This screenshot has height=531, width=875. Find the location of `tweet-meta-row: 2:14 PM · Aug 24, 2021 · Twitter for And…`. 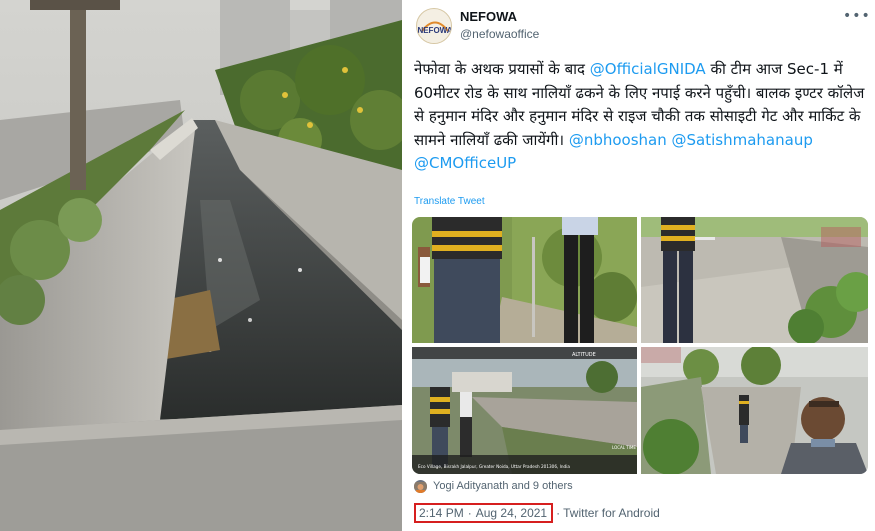

tweet-meta-row: 2:14 PM · Aug 24, 2021 · Twitter for And… is located at coordinates (537, 513).